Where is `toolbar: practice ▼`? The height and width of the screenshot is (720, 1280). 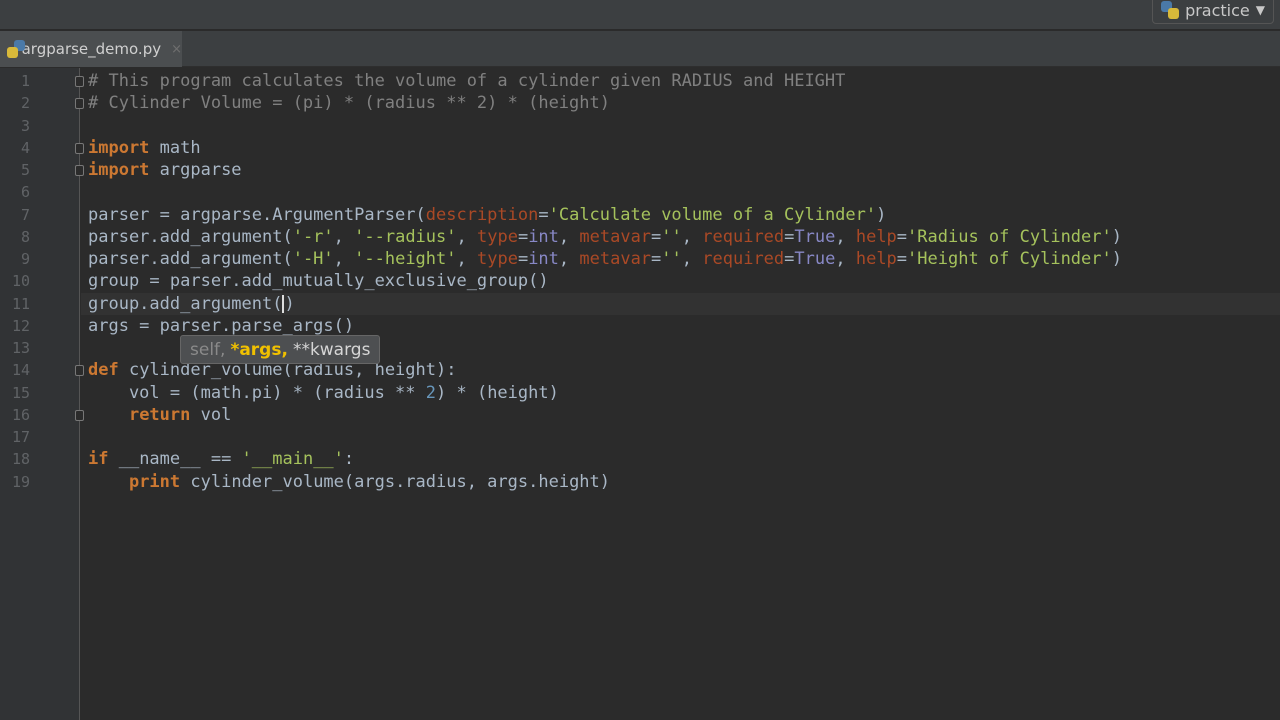 toolbar: practice ▼ is located at coordinates (640, 15).